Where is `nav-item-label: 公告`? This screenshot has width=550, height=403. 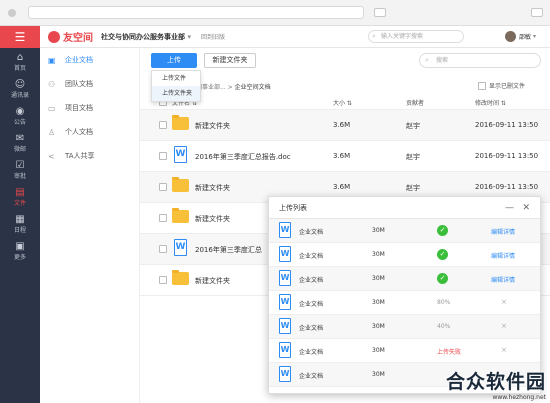
nav-item-label: 公告 is located at coordinates (19, 122).